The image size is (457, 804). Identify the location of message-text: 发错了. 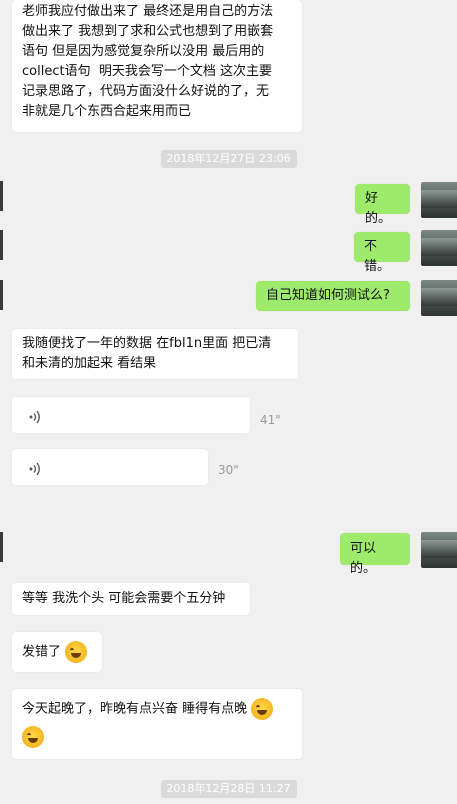
(42, 652).